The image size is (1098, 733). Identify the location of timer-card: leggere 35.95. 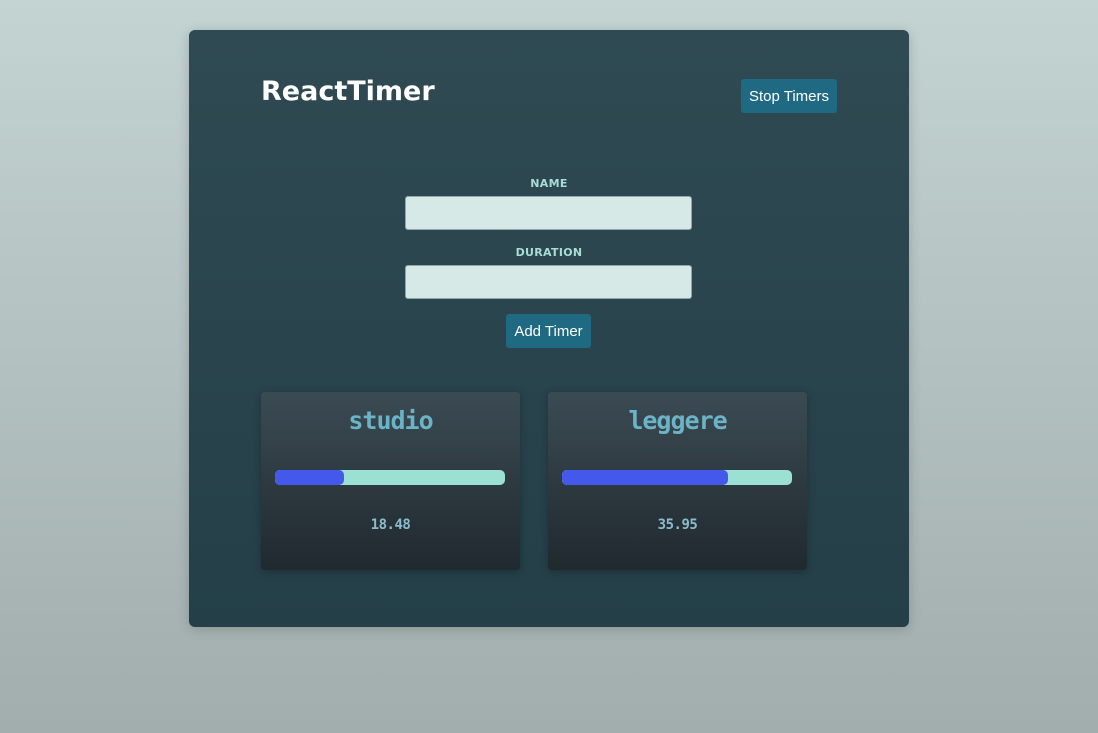
(677, 481).